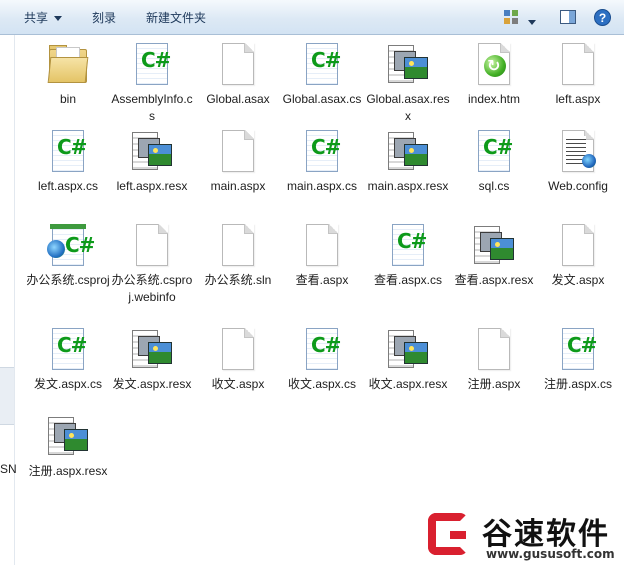 The image size is (624, 565). I want to click on file-name-label: bin, so click(67, 99).